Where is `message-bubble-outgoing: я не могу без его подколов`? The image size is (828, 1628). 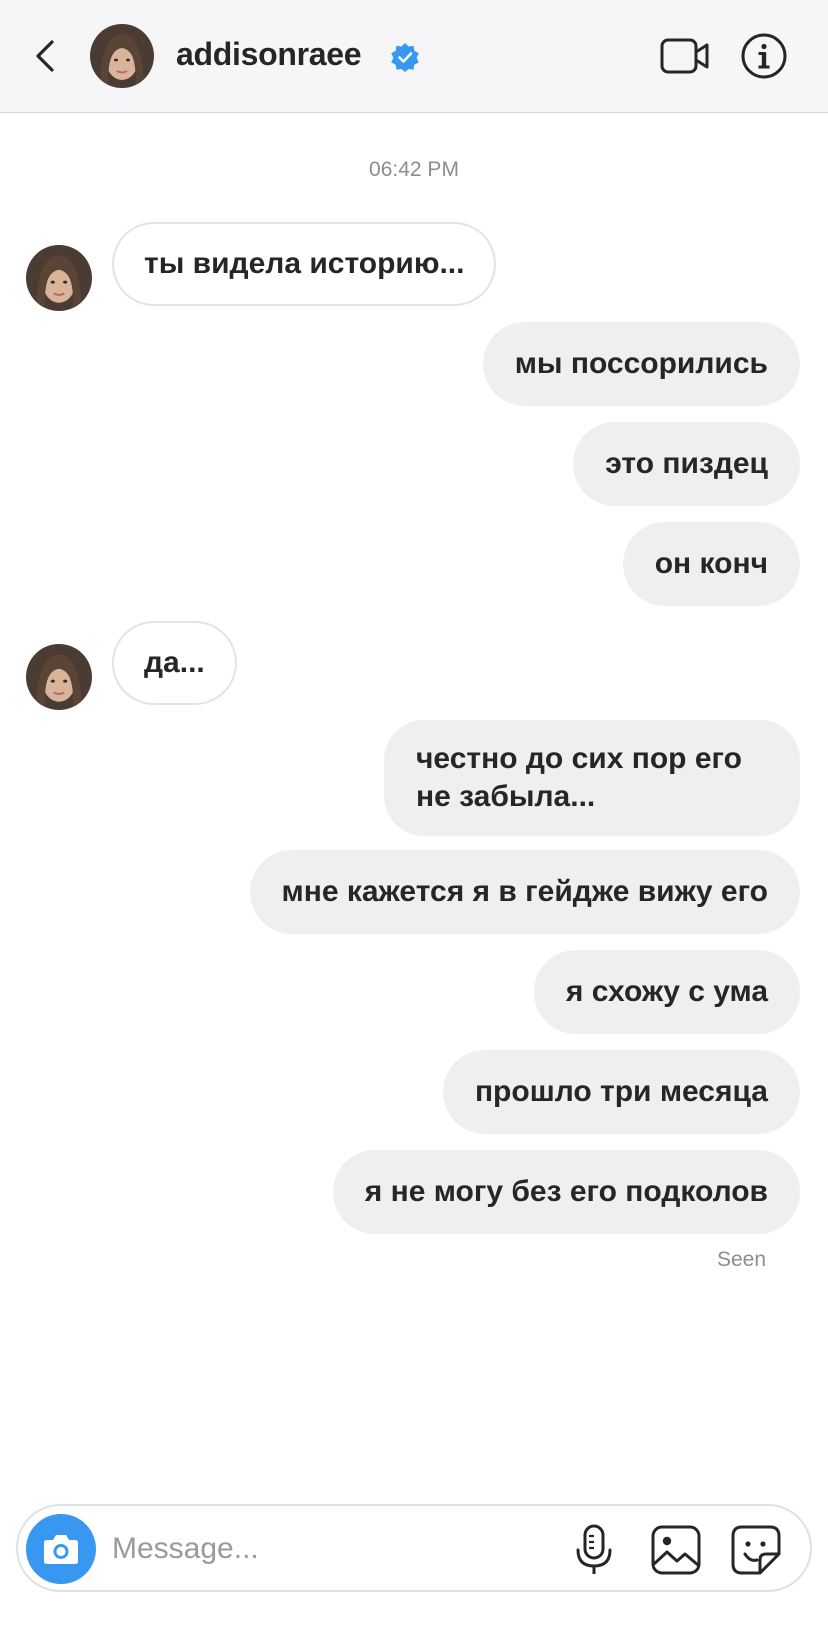
message-bubble-outgoing: я не могу без его подколов is located at coordinates (566, 1192).